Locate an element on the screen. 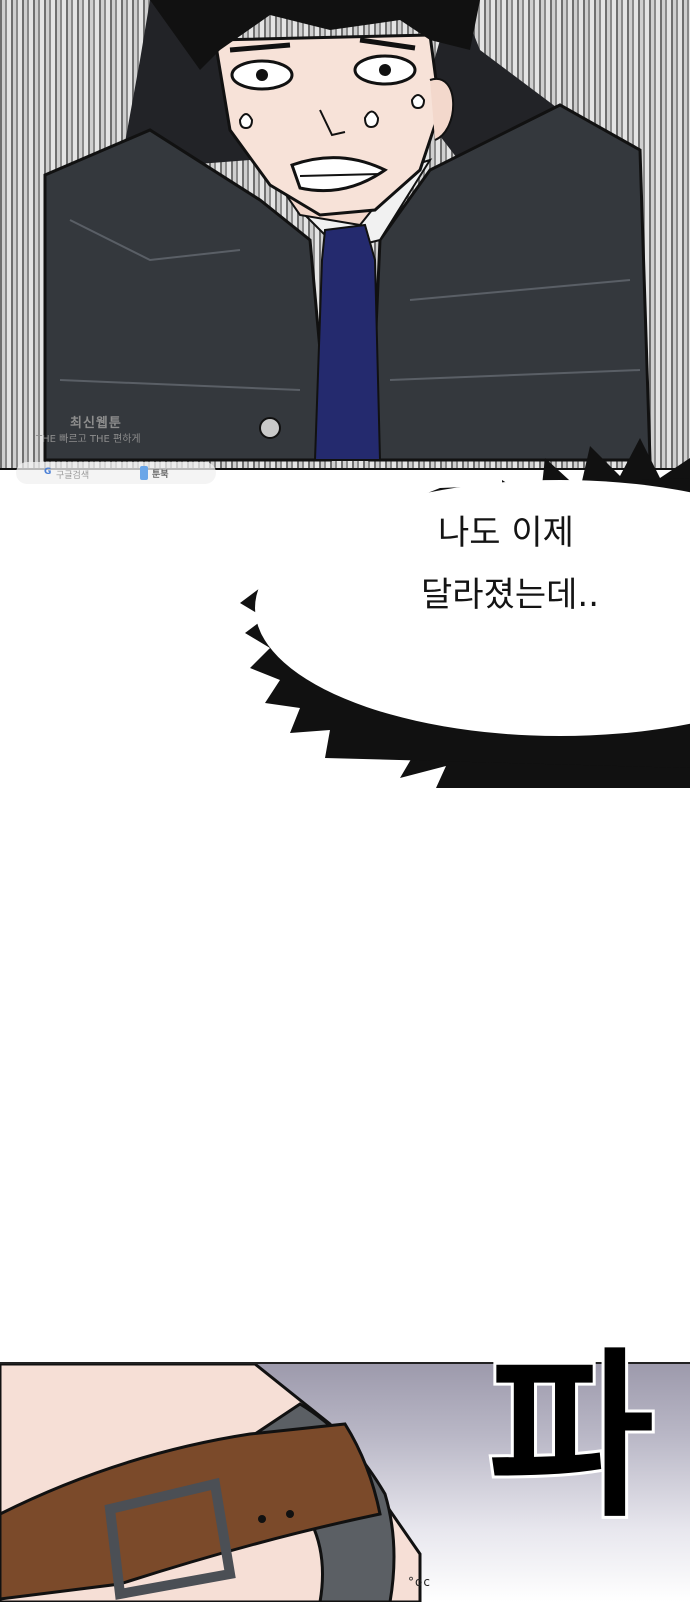  pupil-left is located at coordinates (262, 75).